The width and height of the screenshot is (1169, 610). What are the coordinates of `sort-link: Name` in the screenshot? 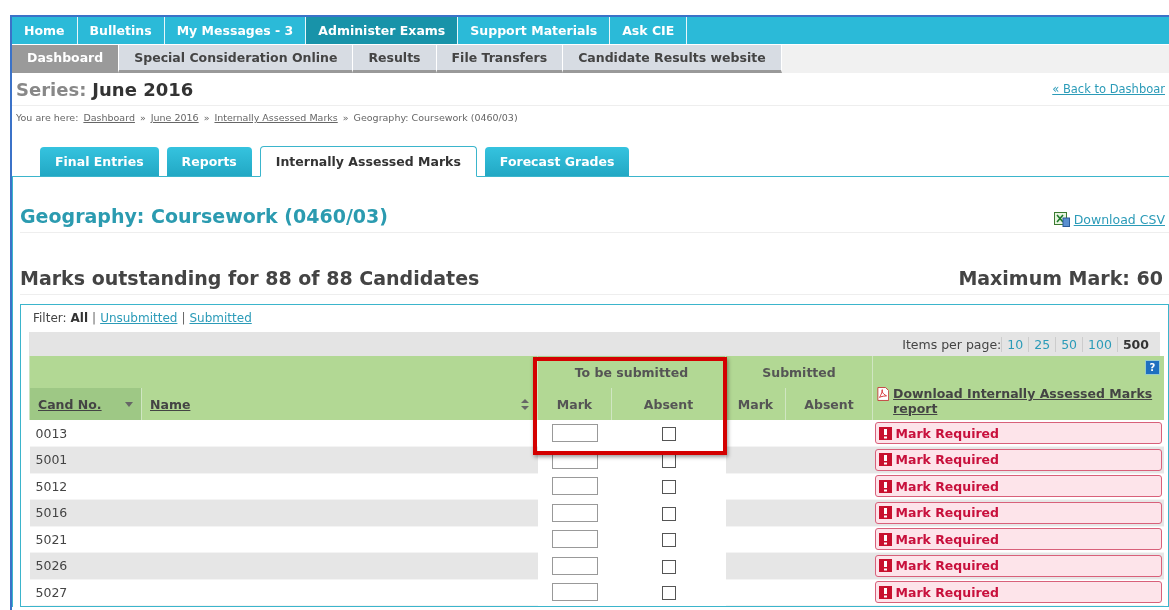 It's located at (170, 404).